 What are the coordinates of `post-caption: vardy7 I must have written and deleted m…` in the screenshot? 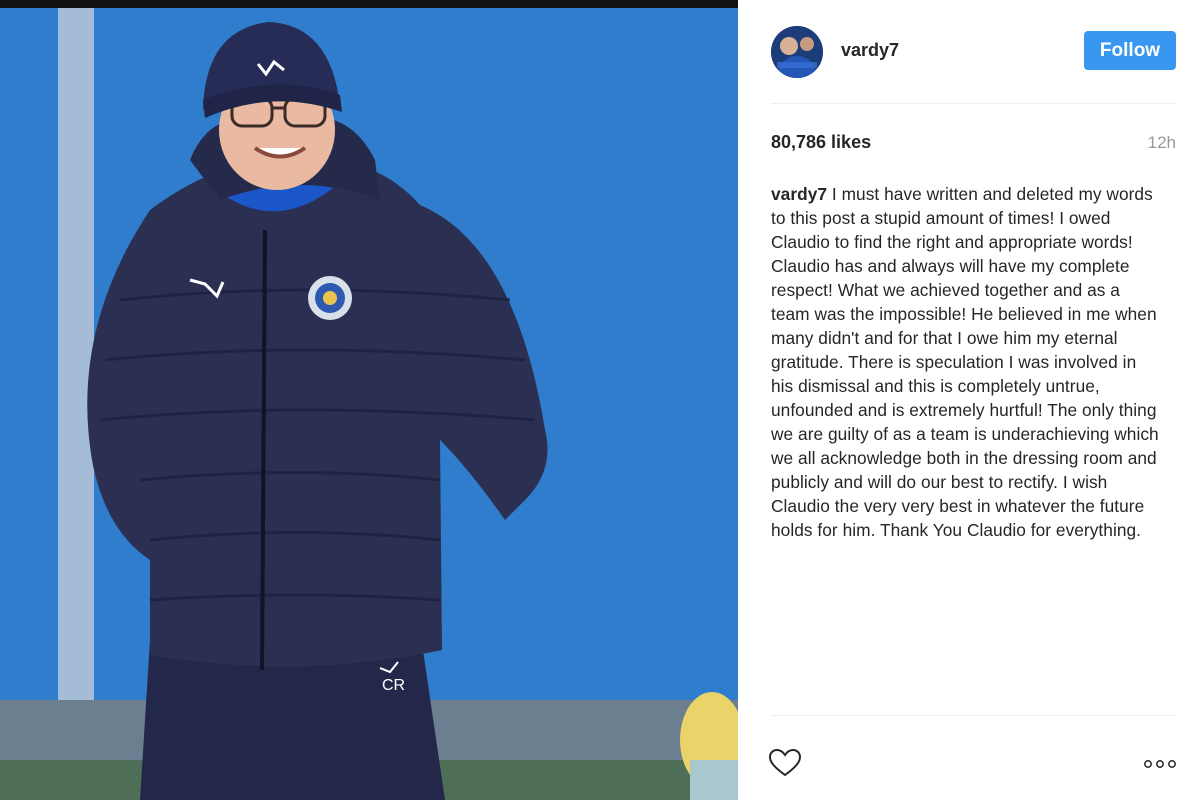 It's located at (967, 362).